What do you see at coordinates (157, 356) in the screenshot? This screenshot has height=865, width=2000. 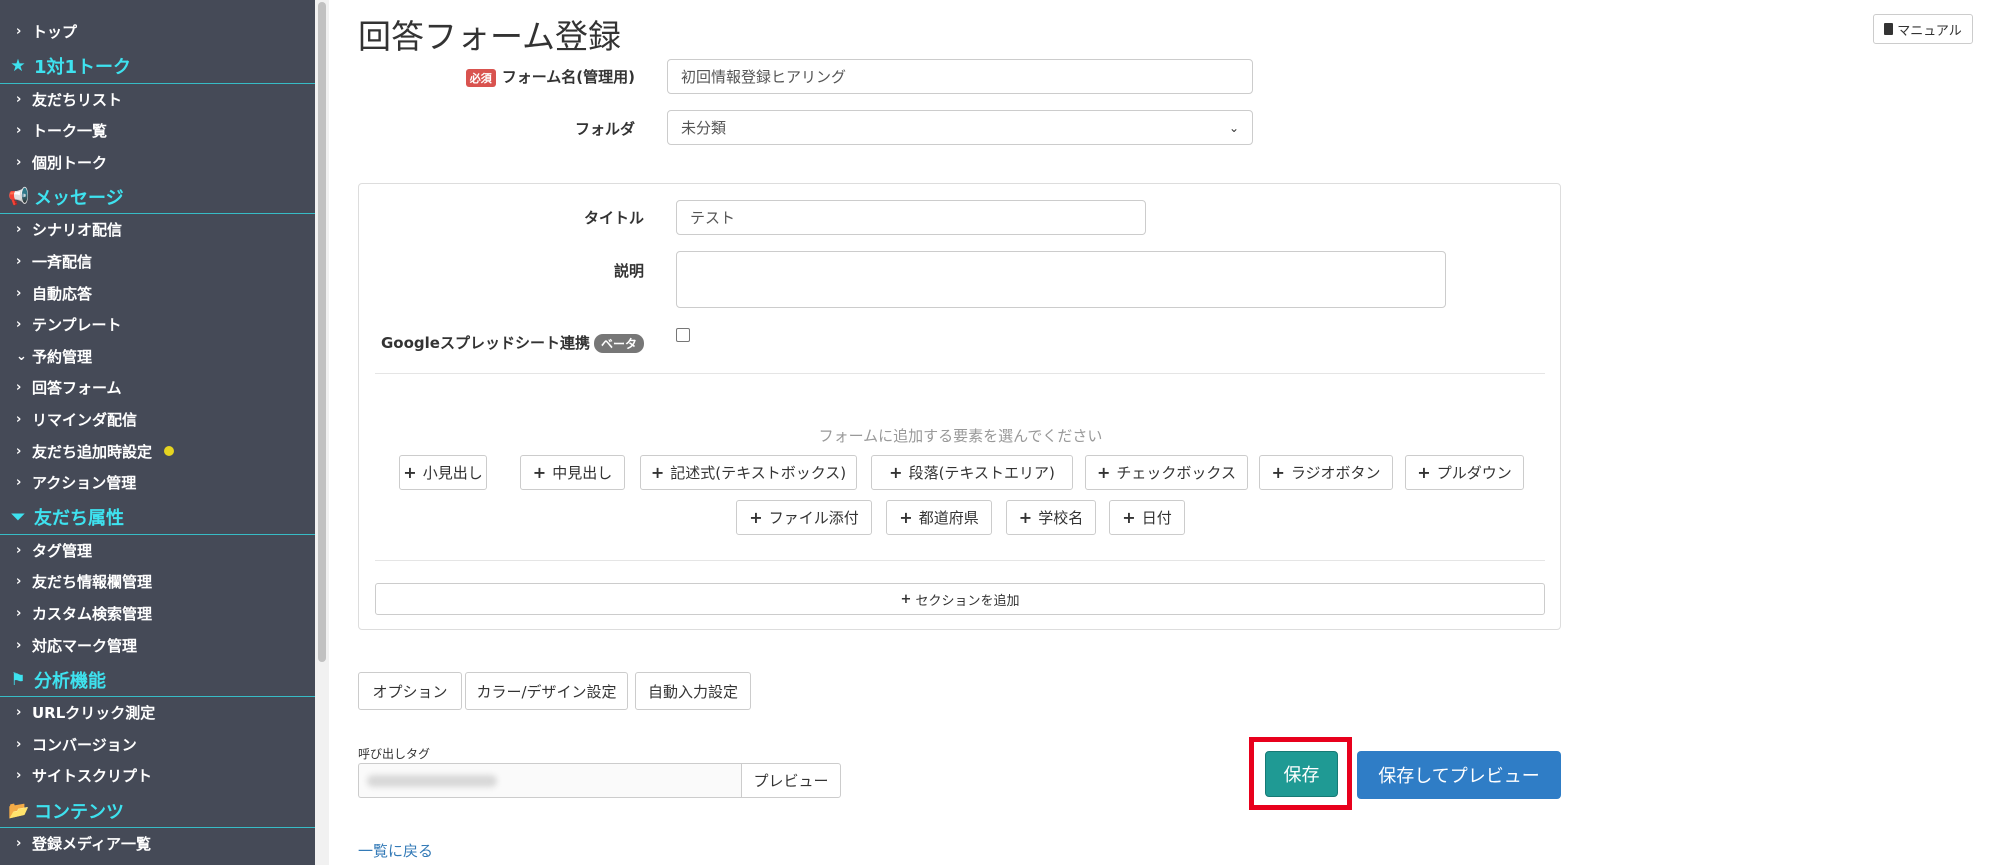 I see `sidebar-item-10: ⌄ 予約管理` at bounding box center [157, 356].